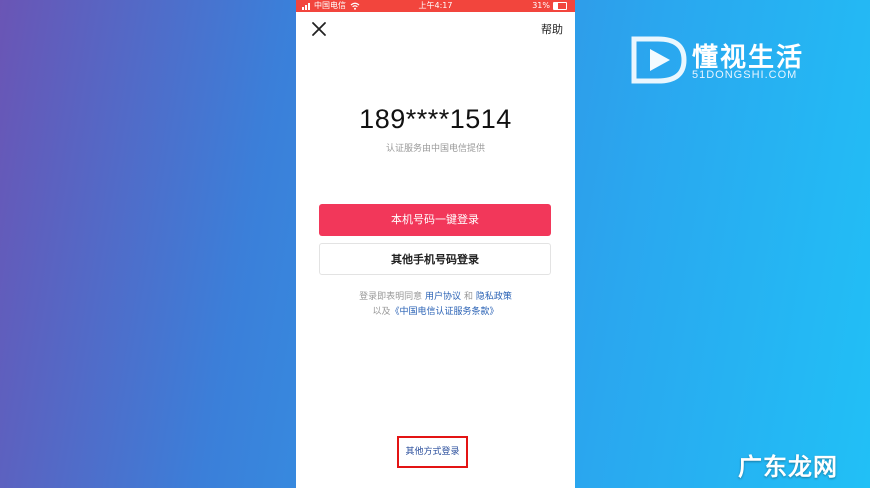 This screenshot has height=488, width=870. I want to click on battery-icon, so click(560, 6).